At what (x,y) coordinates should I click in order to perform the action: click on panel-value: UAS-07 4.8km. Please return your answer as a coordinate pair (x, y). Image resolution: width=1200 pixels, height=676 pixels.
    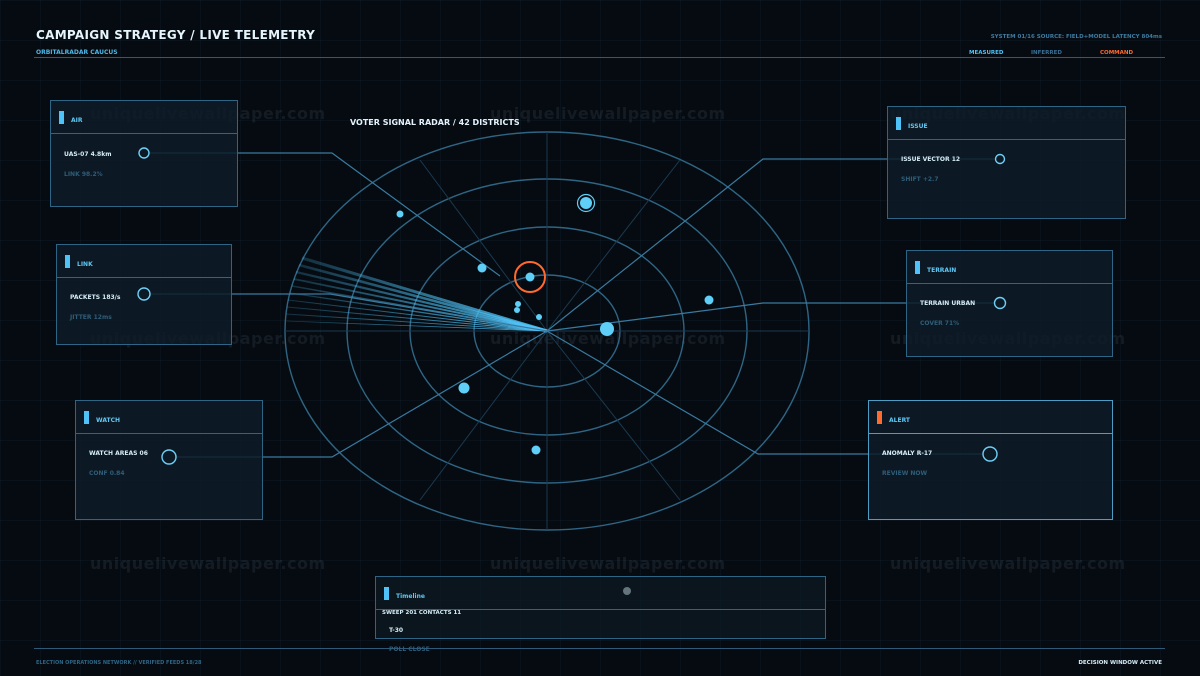
    Looking at the image, I should click on (88, 154).